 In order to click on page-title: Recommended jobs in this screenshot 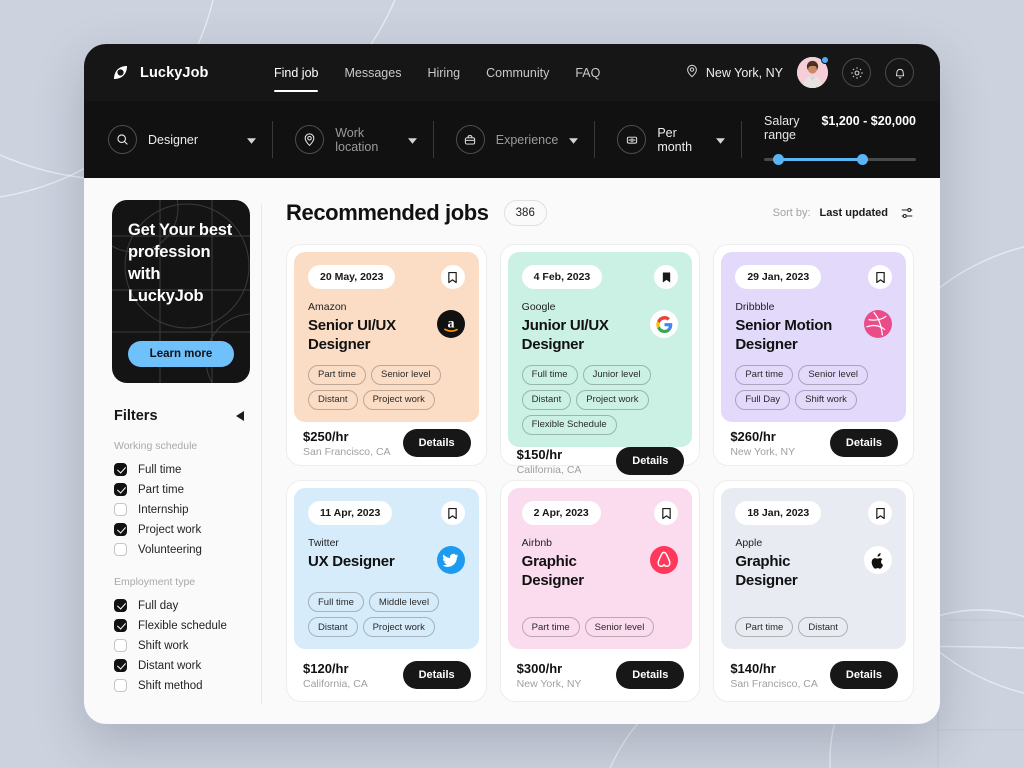, I will do `click(387, 212)`.